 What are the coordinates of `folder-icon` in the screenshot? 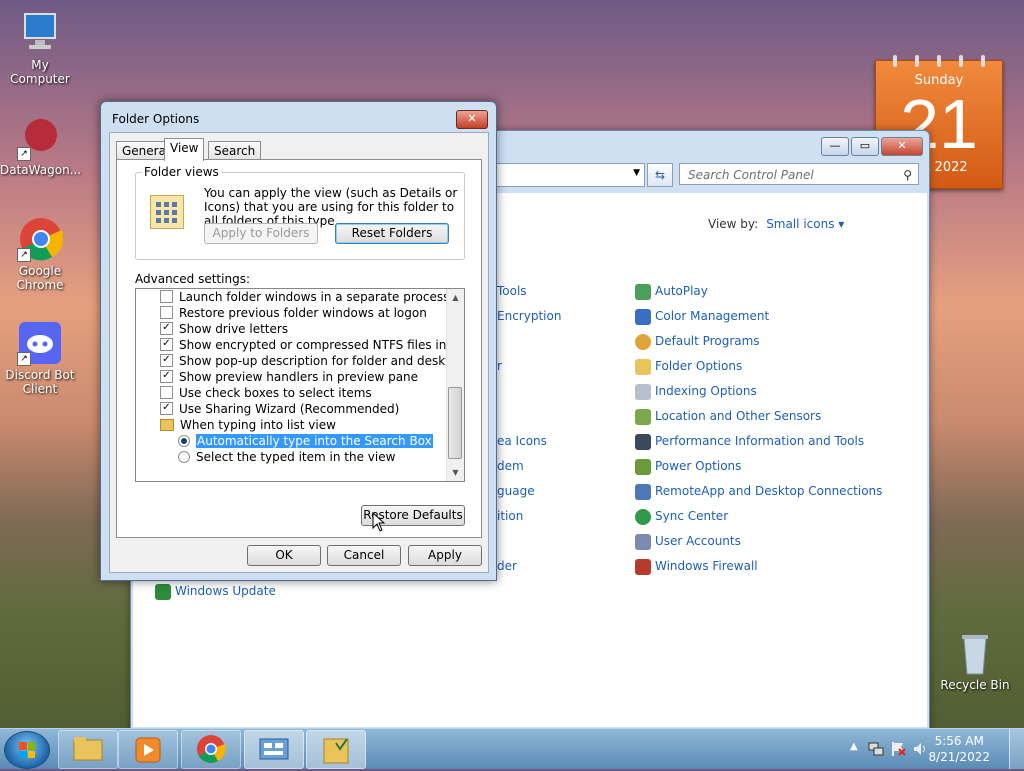 It's located at (167, 424).